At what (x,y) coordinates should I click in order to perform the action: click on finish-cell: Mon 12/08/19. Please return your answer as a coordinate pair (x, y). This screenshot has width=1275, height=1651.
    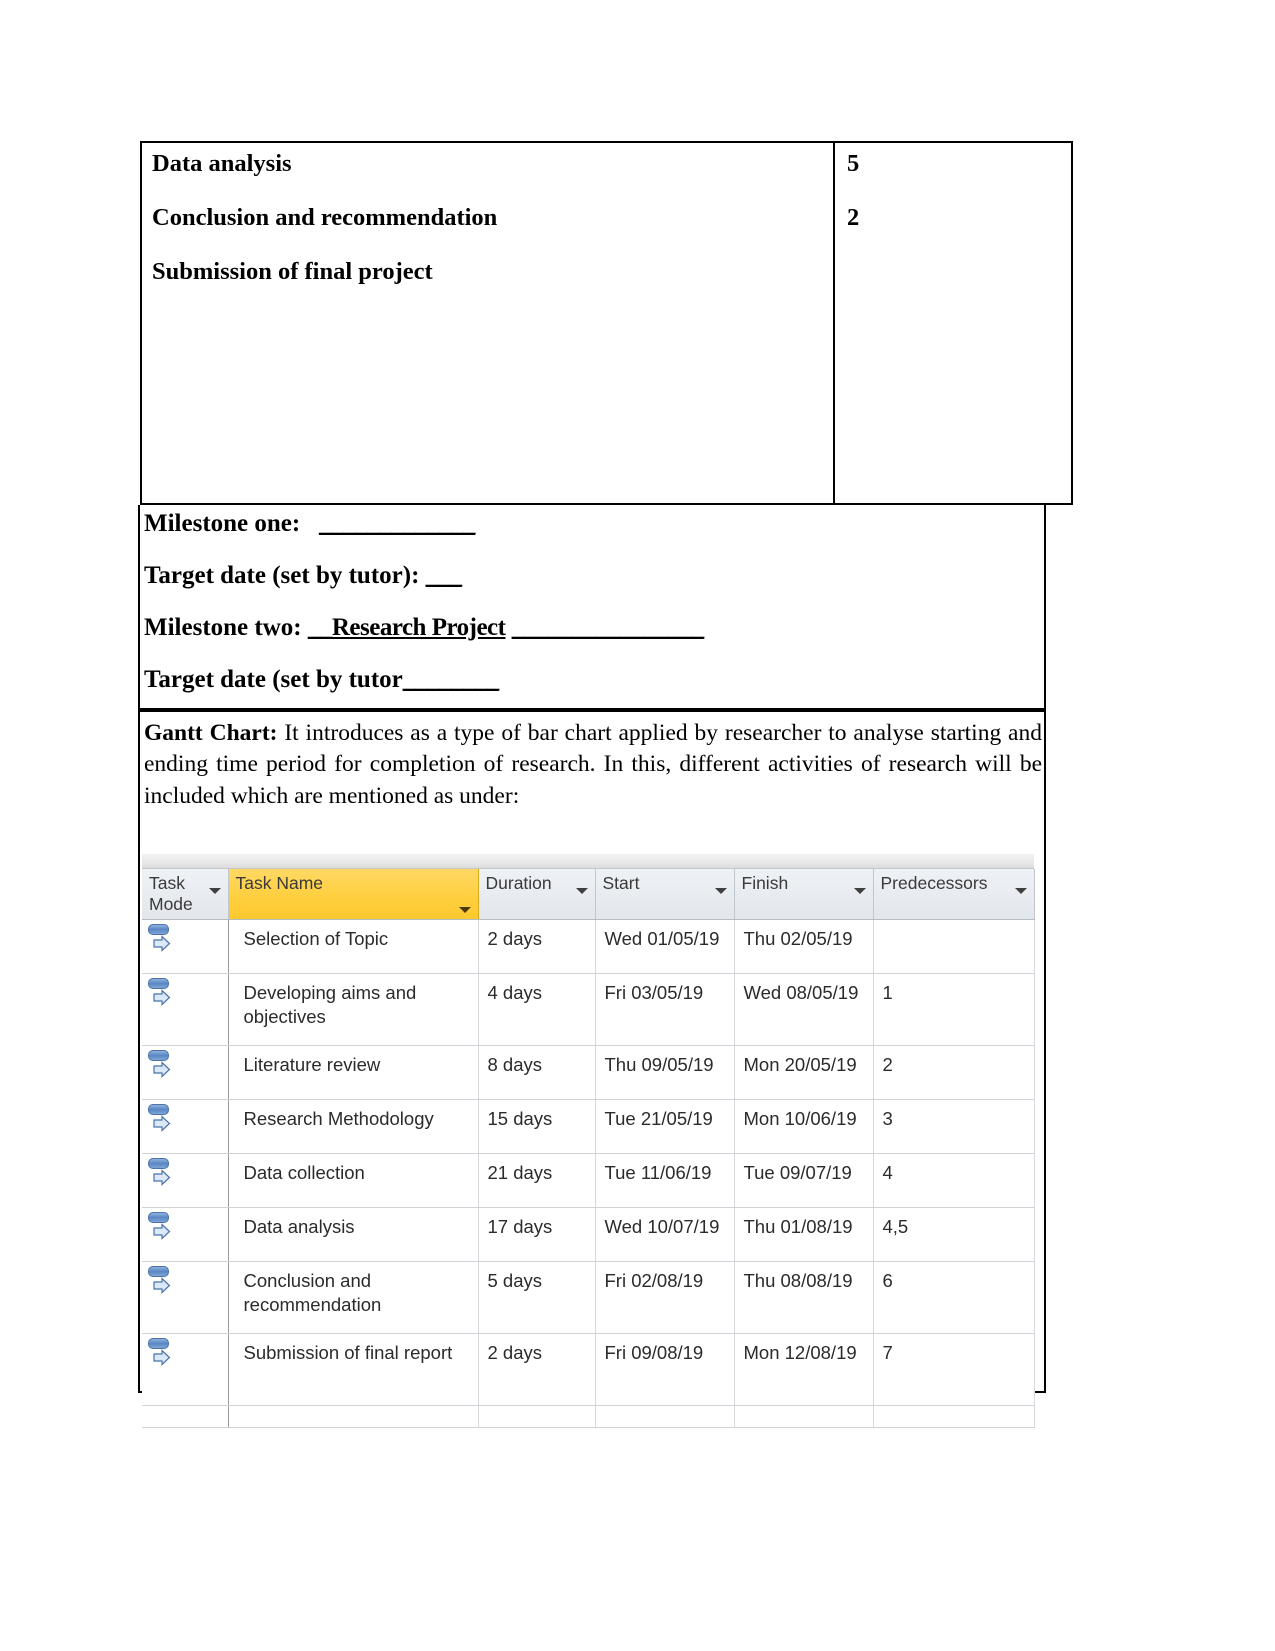
    Looking at the image, I should click on (804, 1369).